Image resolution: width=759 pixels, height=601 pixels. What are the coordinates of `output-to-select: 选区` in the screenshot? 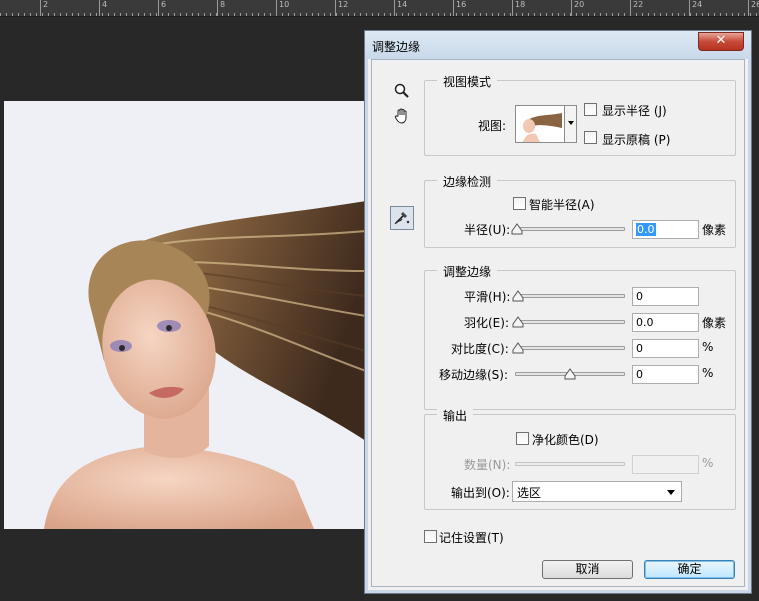 It's located at (597, 491).